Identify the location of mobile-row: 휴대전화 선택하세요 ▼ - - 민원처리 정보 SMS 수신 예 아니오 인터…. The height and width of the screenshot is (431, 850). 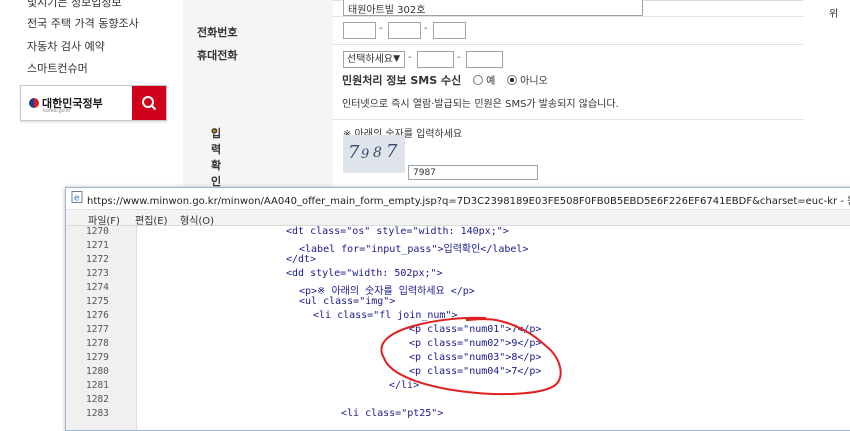
(493, 82).